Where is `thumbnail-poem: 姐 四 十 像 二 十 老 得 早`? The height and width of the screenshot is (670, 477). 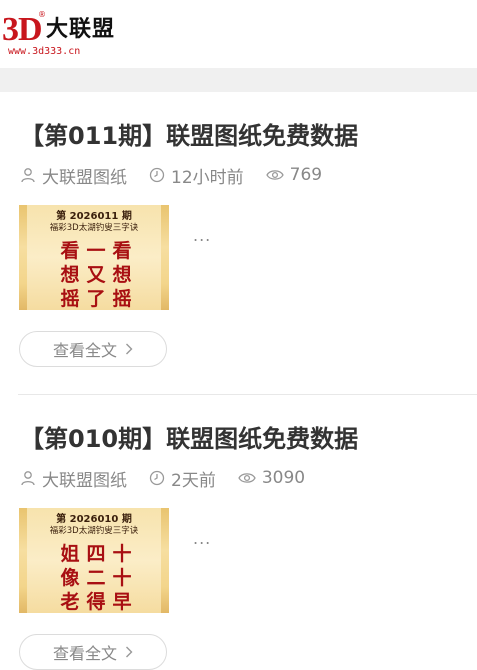 thumbnail-poem: 姐 四 十 像 二 十 老 得 早 is located at coordinates (97, 577).